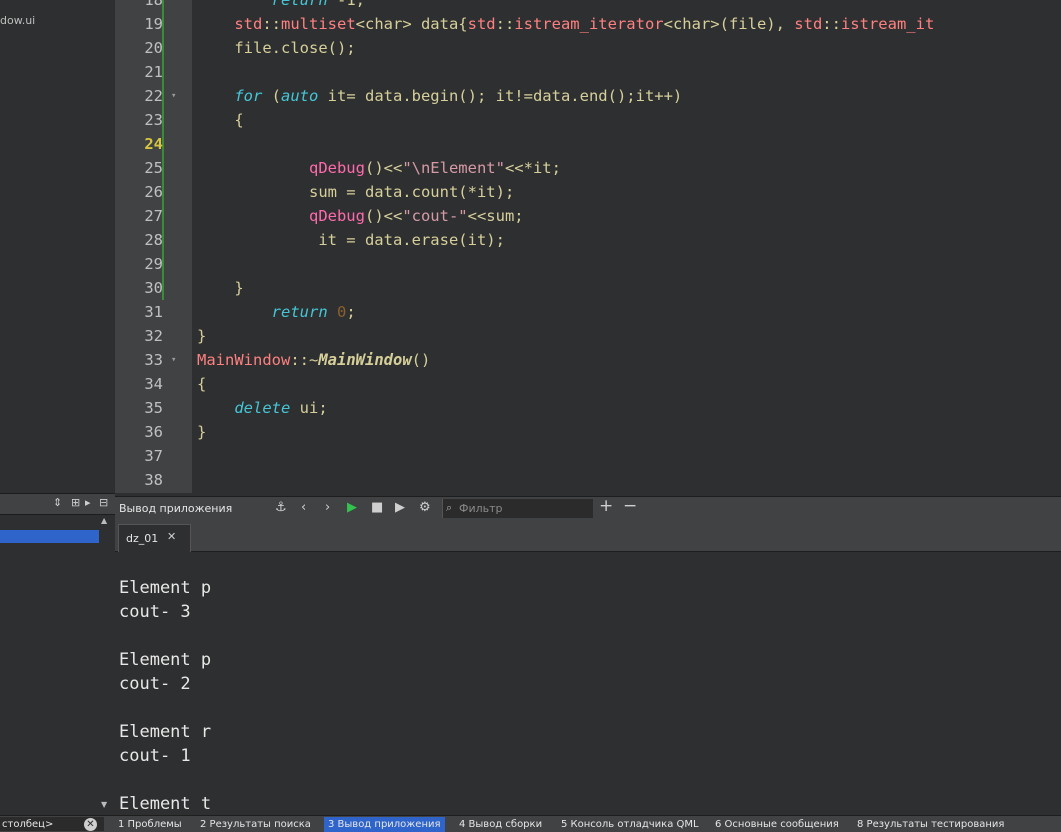 This screenshot has width=1061, height=832. I want to click on gear-icon: ⚙, so click(425, 508).